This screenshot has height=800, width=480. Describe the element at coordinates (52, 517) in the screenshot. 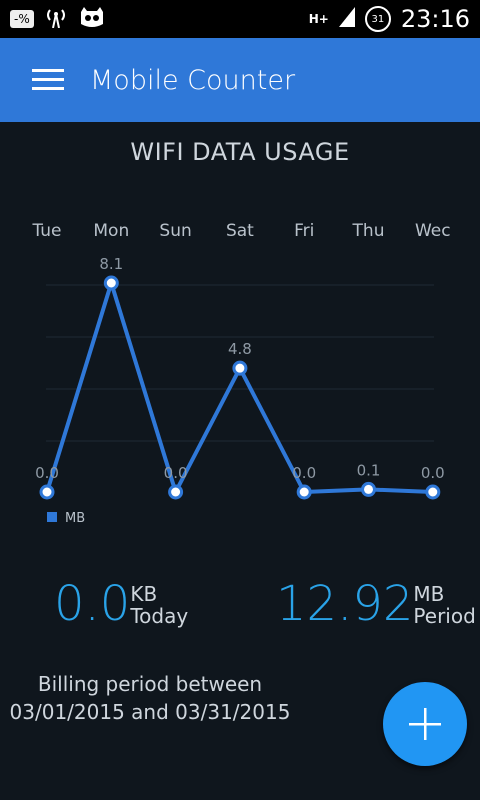

I see `legend-swatch` at that location.